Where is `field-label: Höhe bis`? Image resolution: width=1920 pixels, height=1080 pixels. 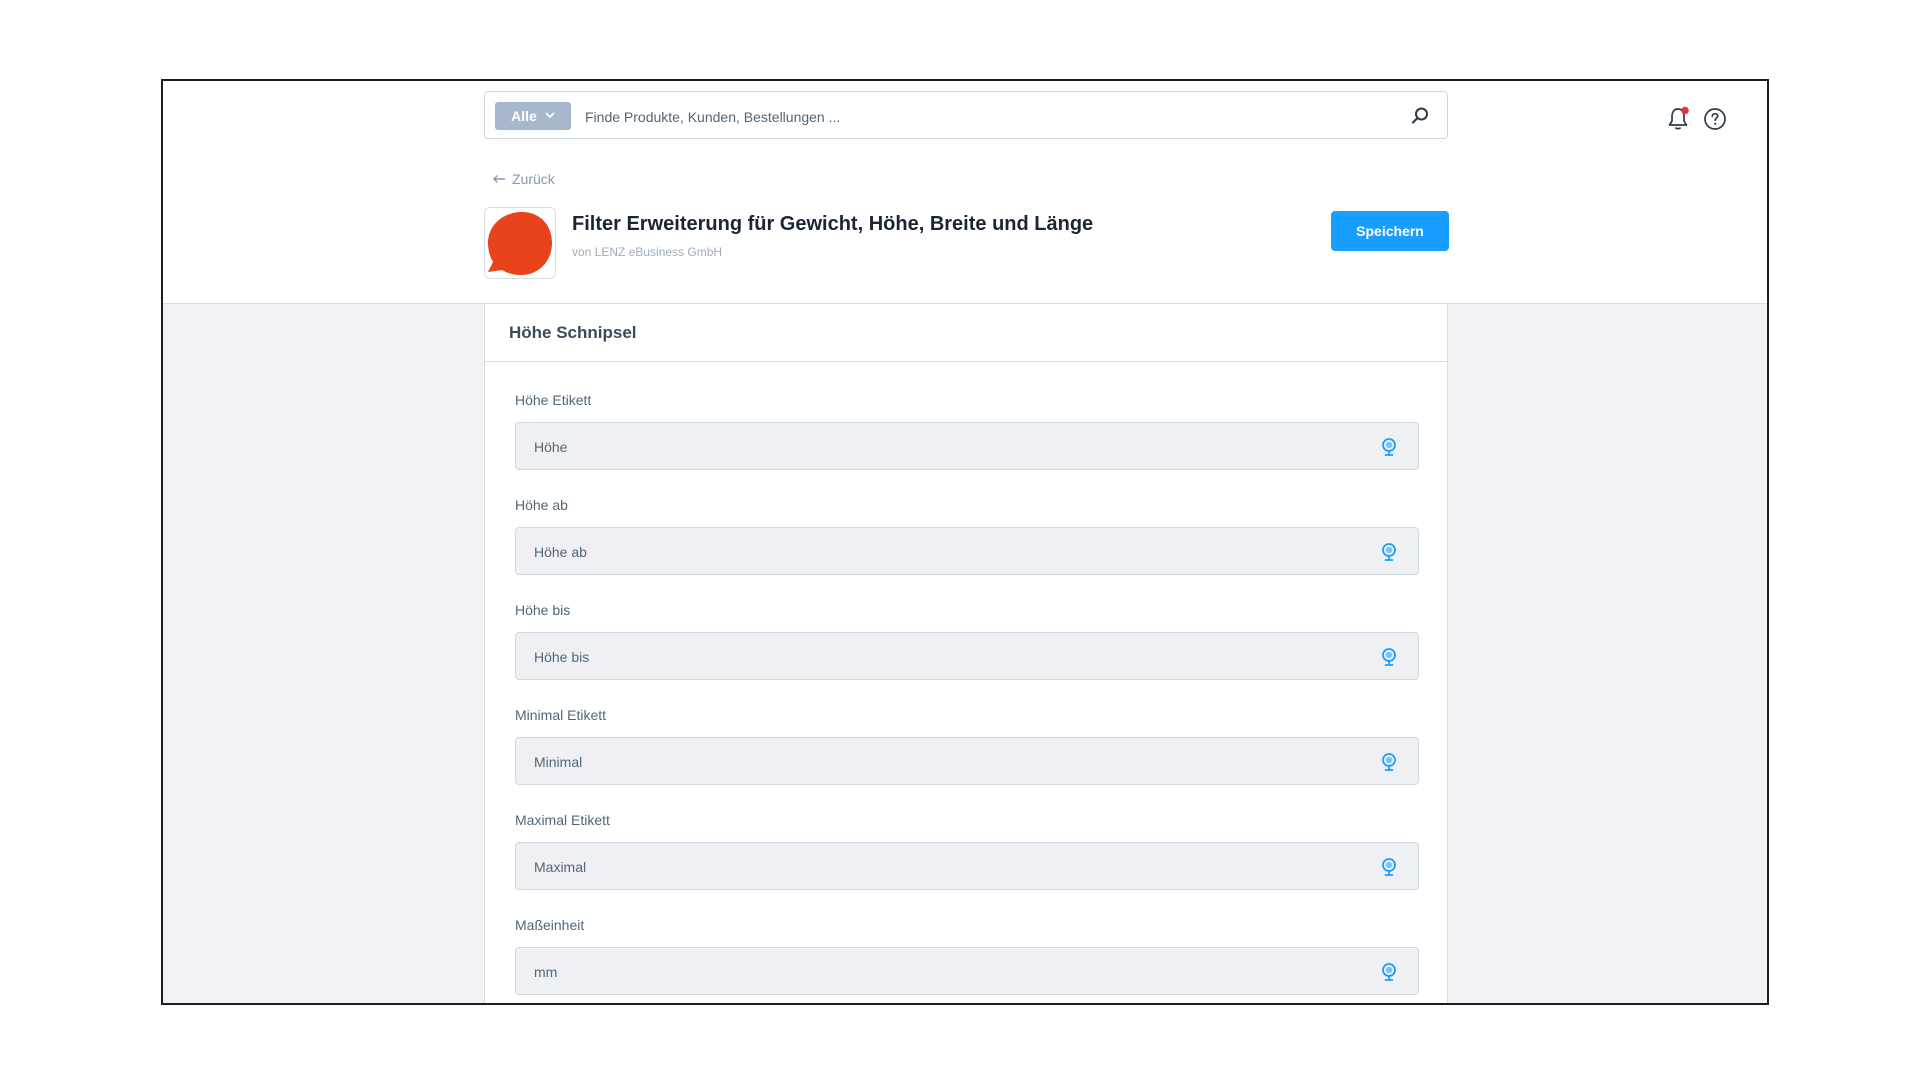 field-label: Höhe bis is located at coordinates (543, 610).